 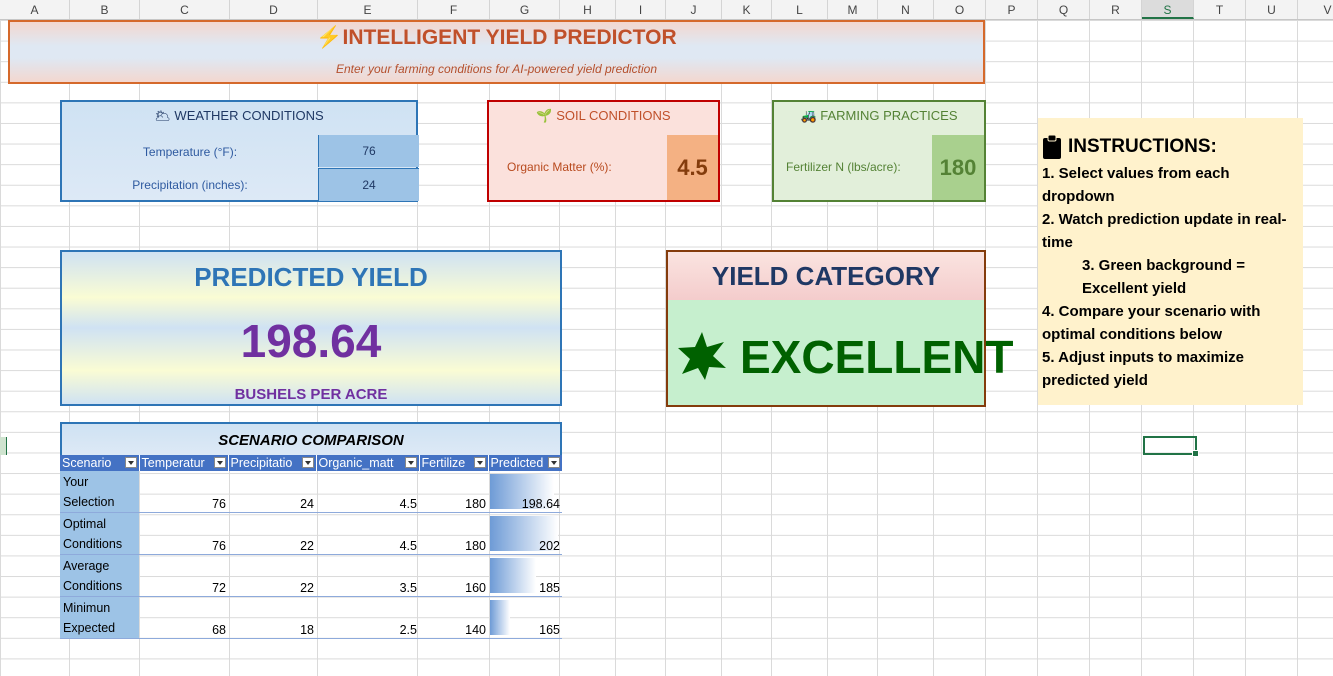 I want to click on column-header-g: G, so click(x=525, y=9).